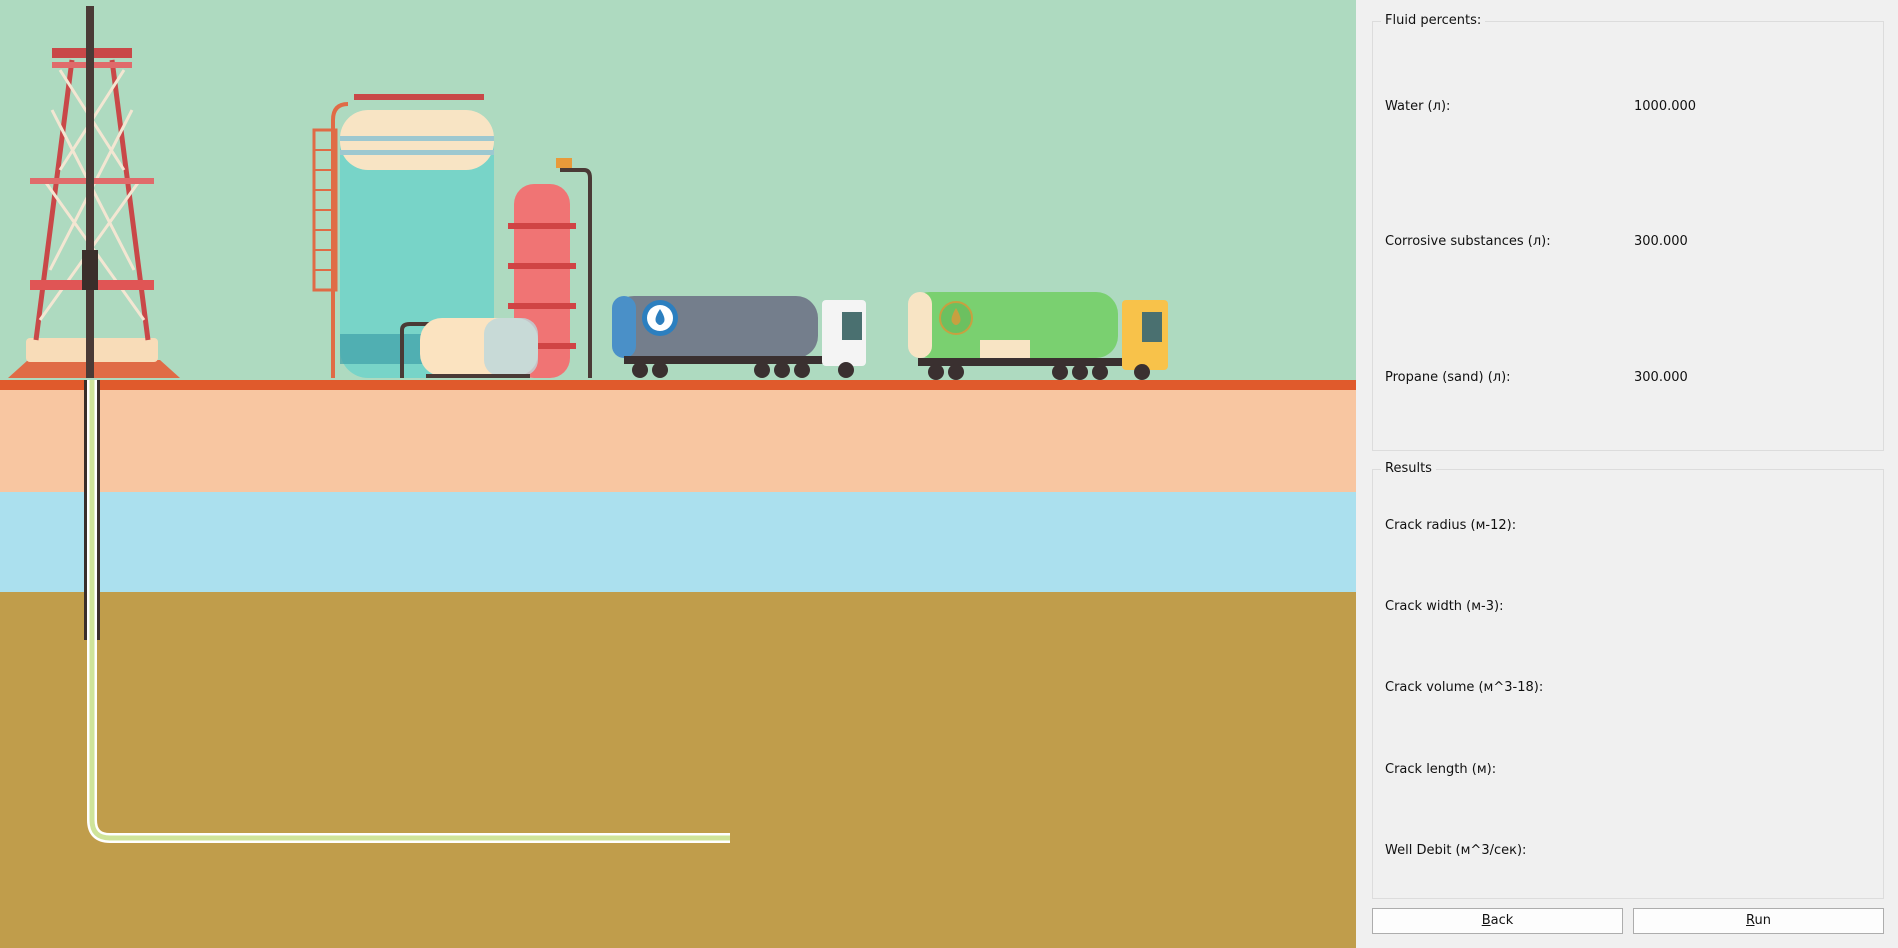 The height and width of the screenshot is (948, 1898). What do you see at coordinates (1630, 107) in the screenshot?
I see `water-row: Water (л): 1000.000` at bounding box center [1630, 107].